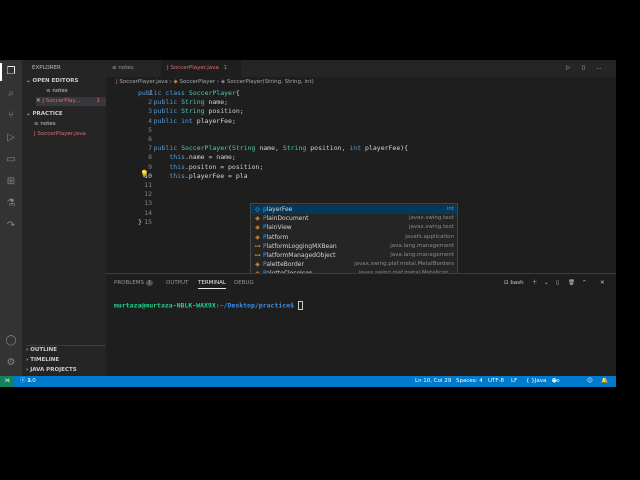 The width and height of the screenshot is (640, 480). Describe the element at coordinates (300, 246) in the screenshot. I see `suggestion-label: PlatformLoggingMXBean` at that location.